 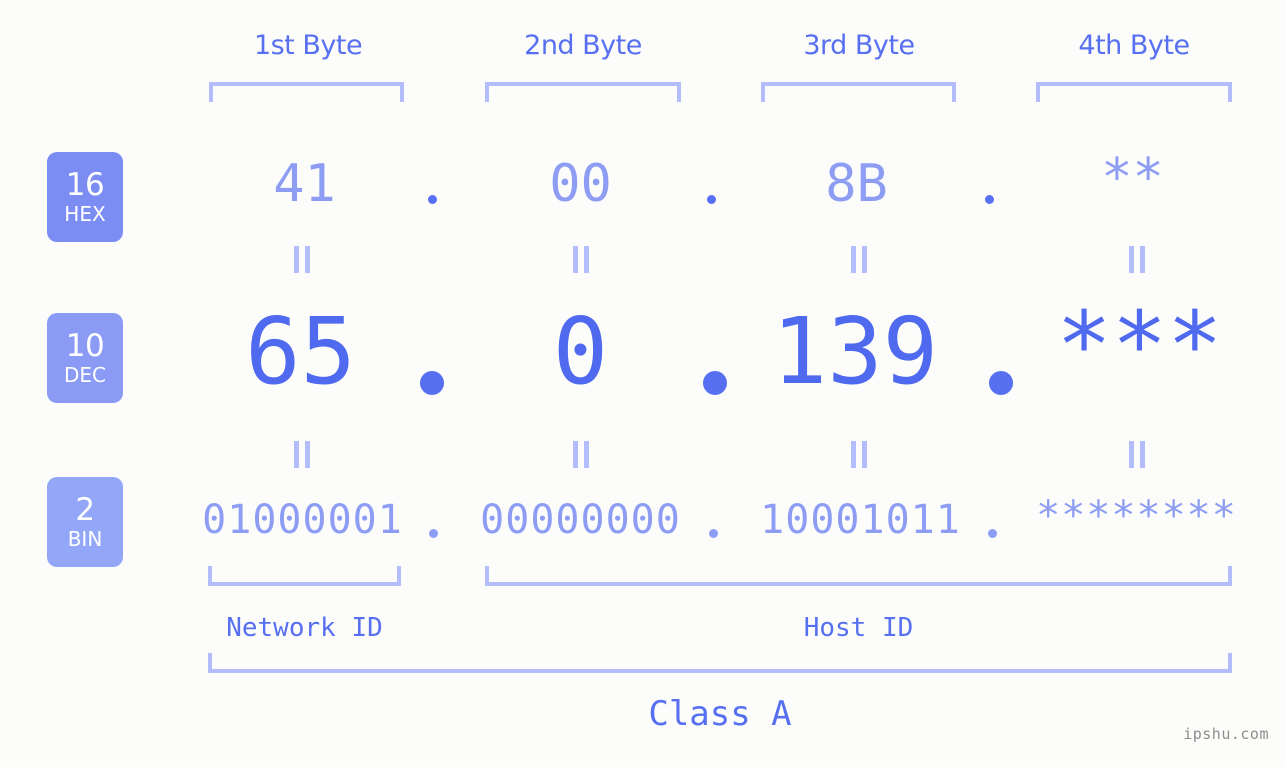 I want to click on watermark: ipshu.com, so click(x=1226, y=734).